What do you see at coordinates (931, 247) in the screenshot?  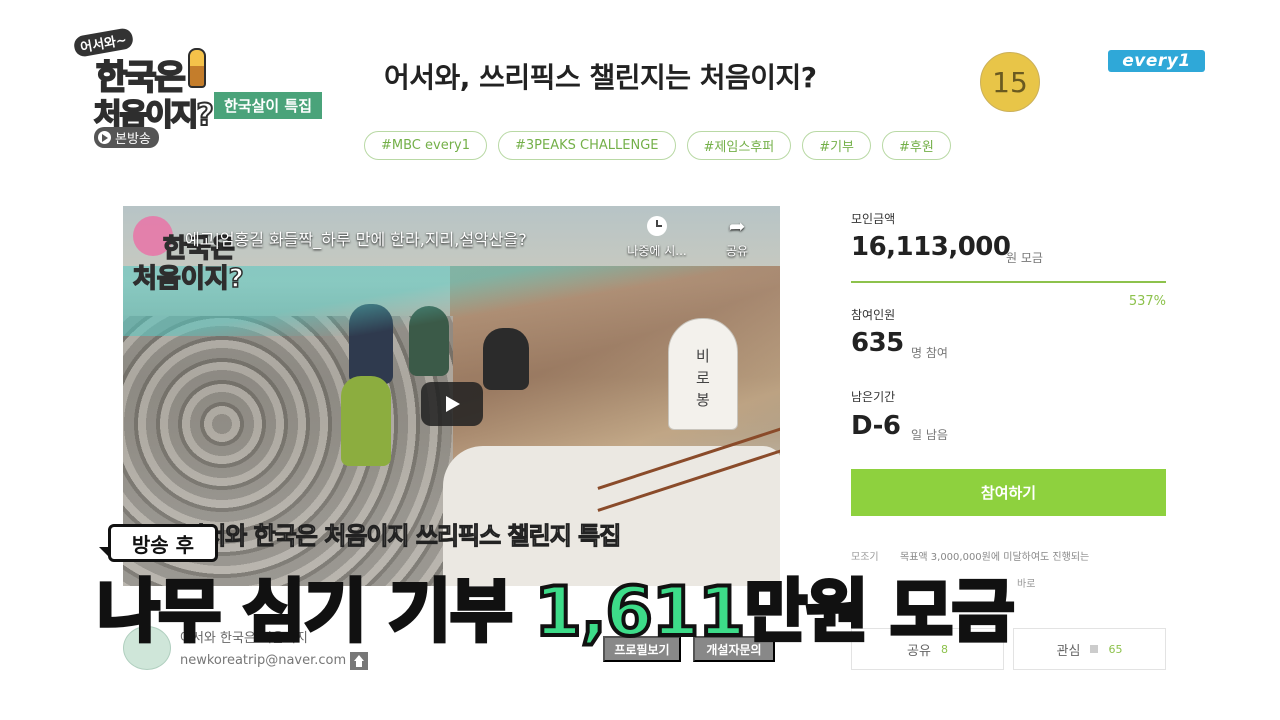 I see `amount-value: 16,113,000` at bounding box center [931, 247].